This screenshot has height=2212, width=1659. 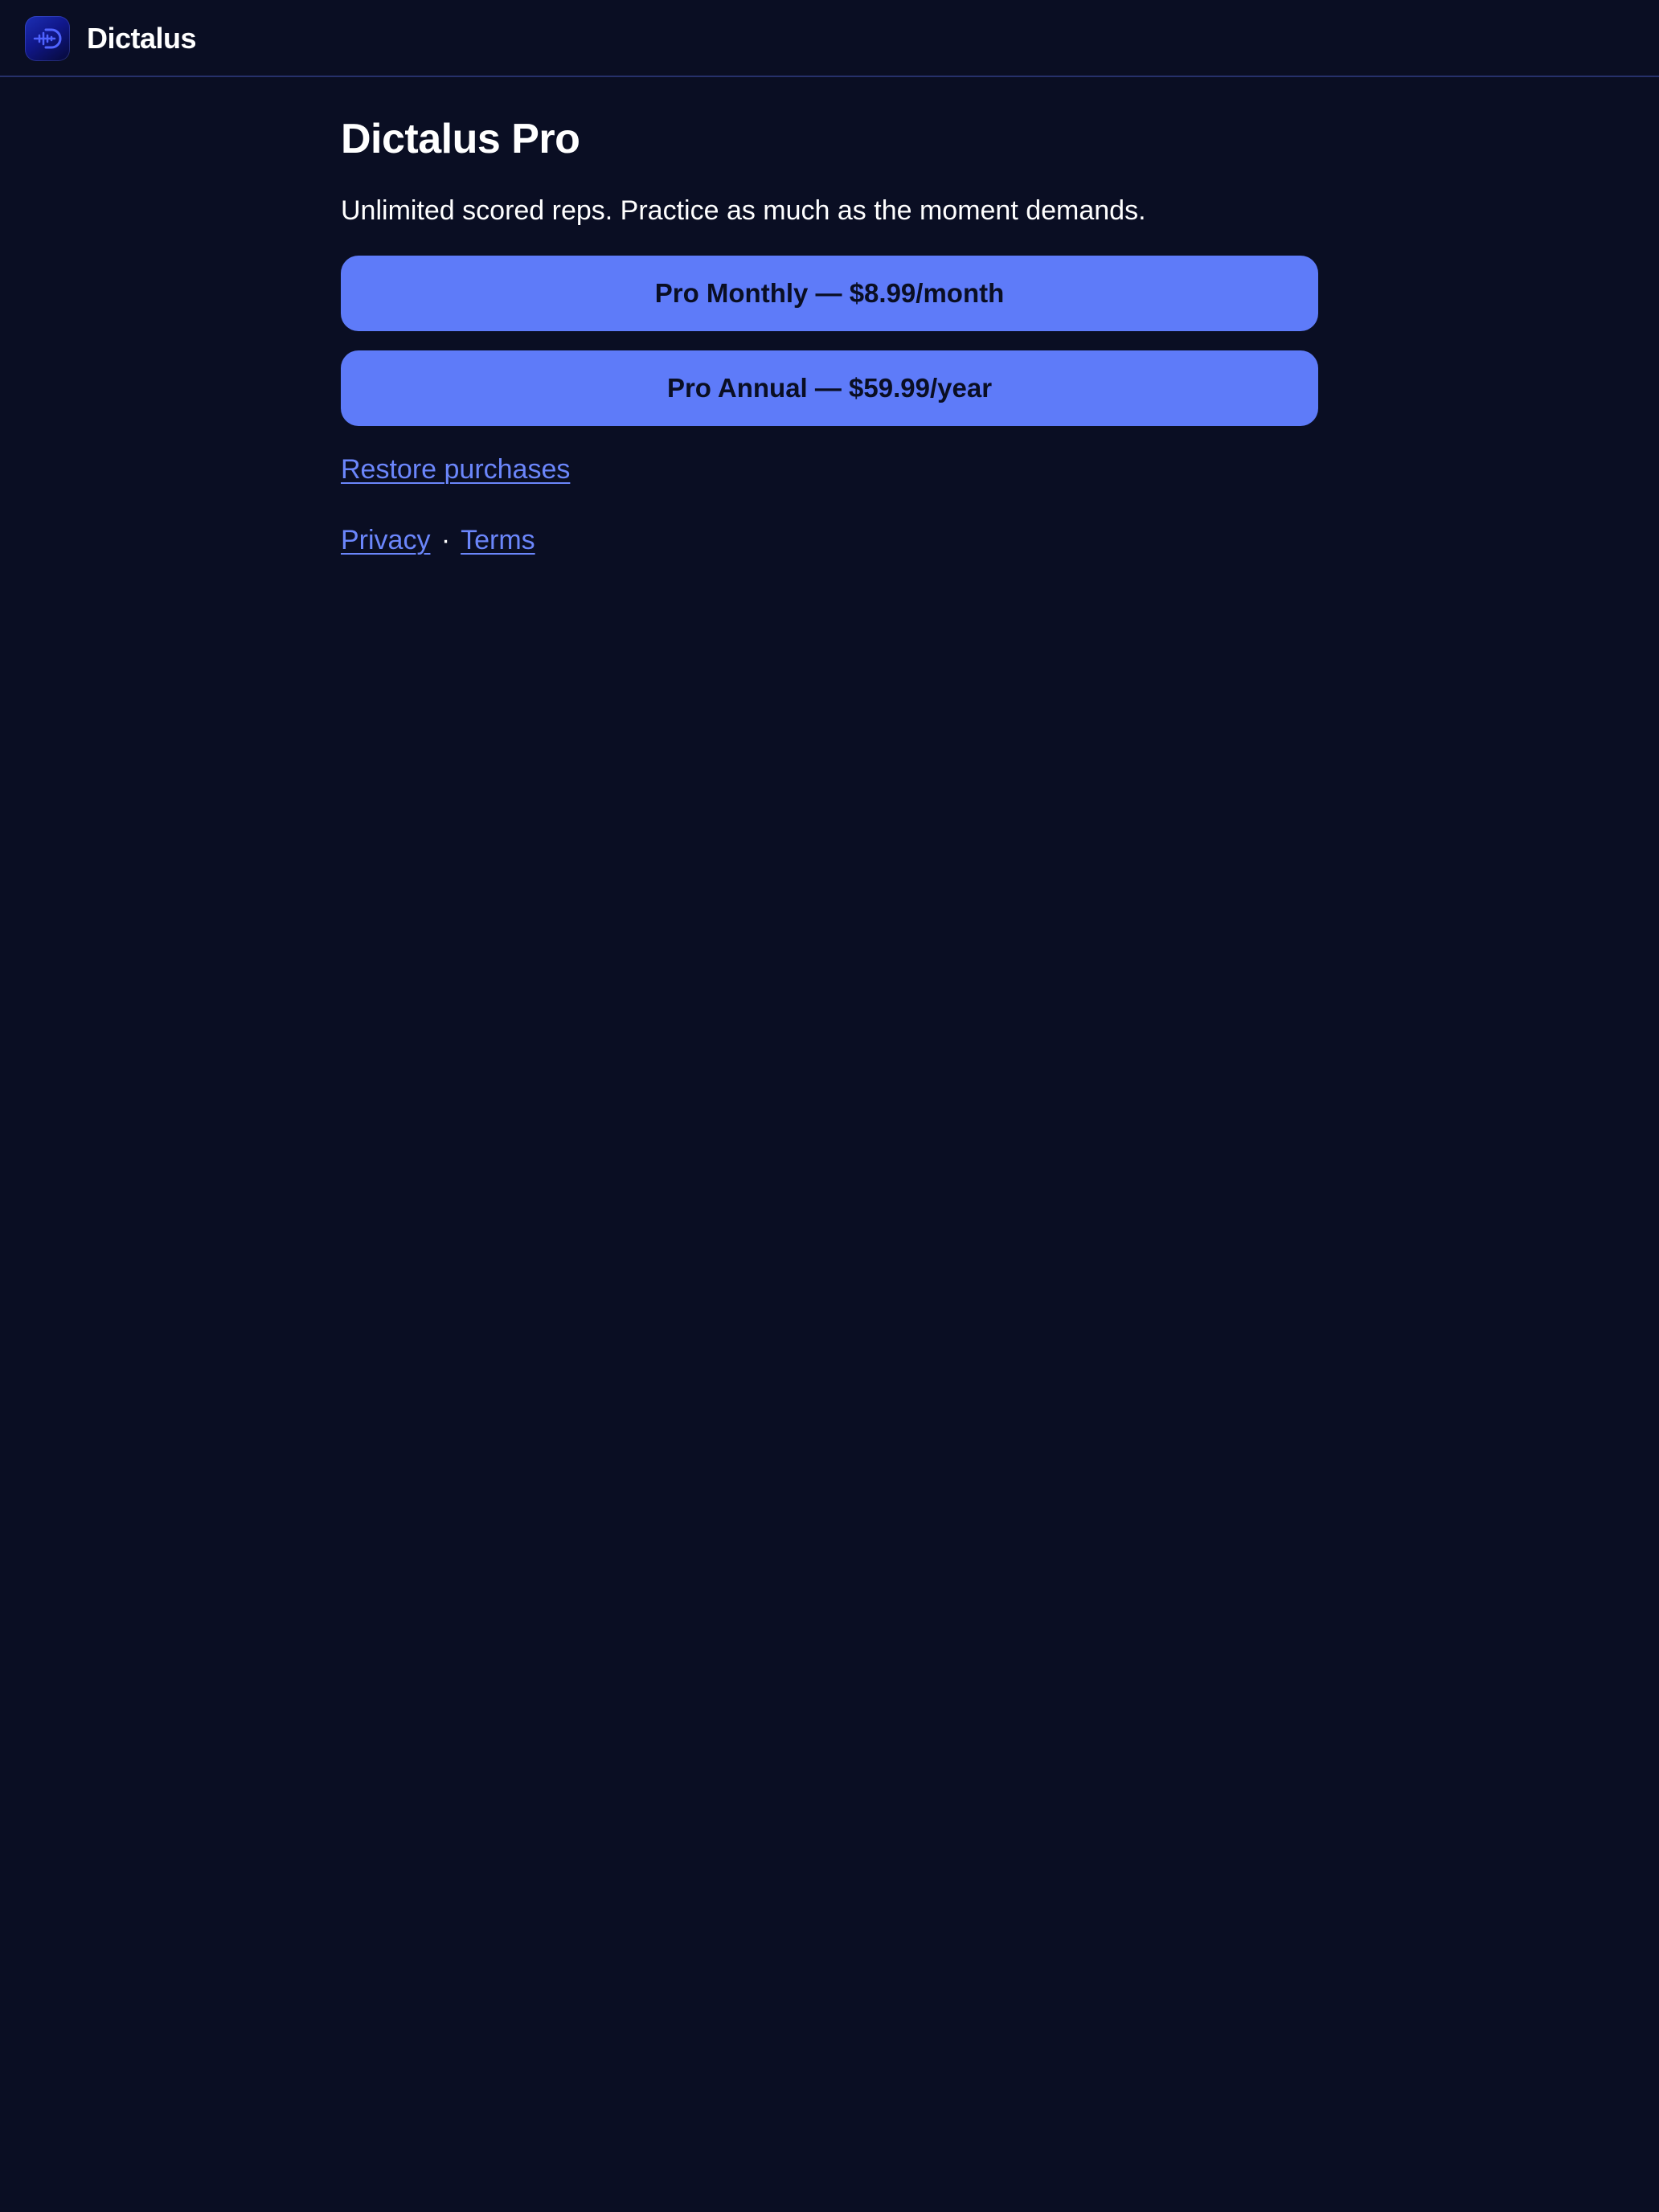 I want to click on app-name: Dictalus, so click(x=142, y=38).